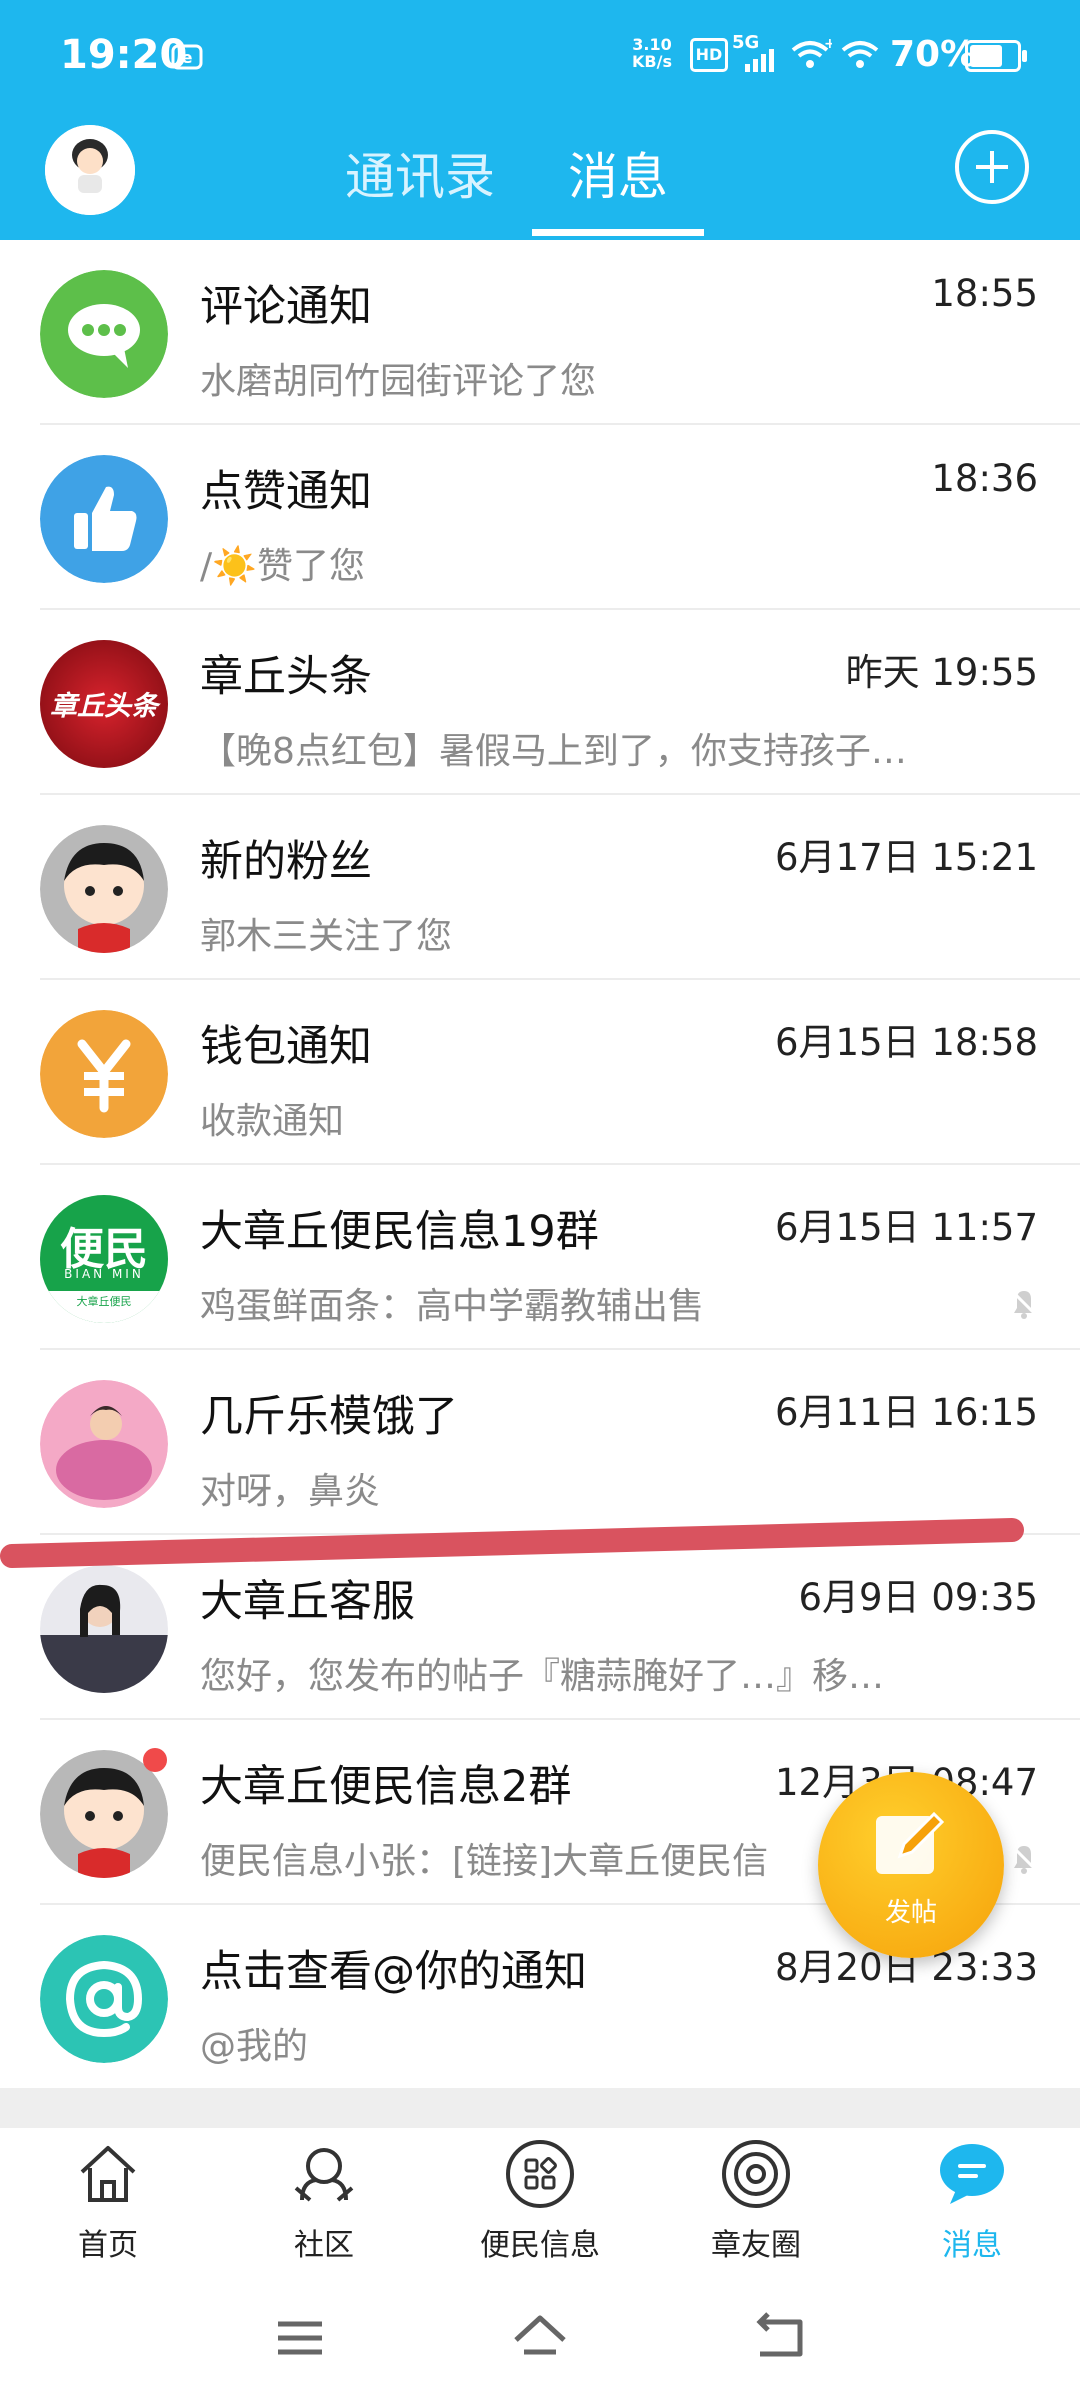 This screenshot has height=2400, width=1080. Describe the element at coordinates (618, 232) in the screenshot. I see `active-tab-indicator` at that location.